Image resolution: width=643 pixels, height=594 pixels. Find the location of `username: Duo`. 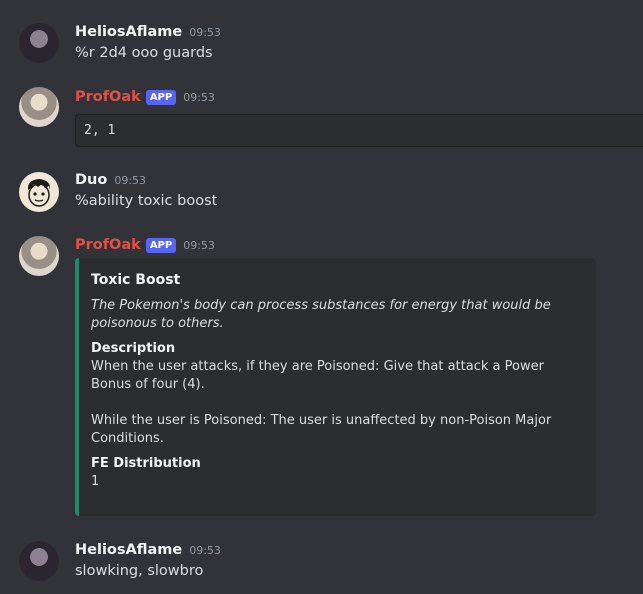

username: Duo is located at coordinates (91, 180).